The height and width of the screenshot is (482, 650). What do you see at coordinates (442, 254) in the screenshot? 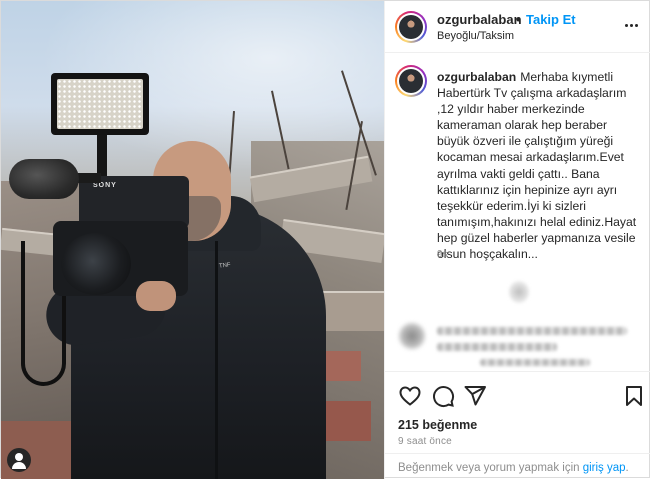
I see `caption-time: 9s` at bounding box center [442, 254].